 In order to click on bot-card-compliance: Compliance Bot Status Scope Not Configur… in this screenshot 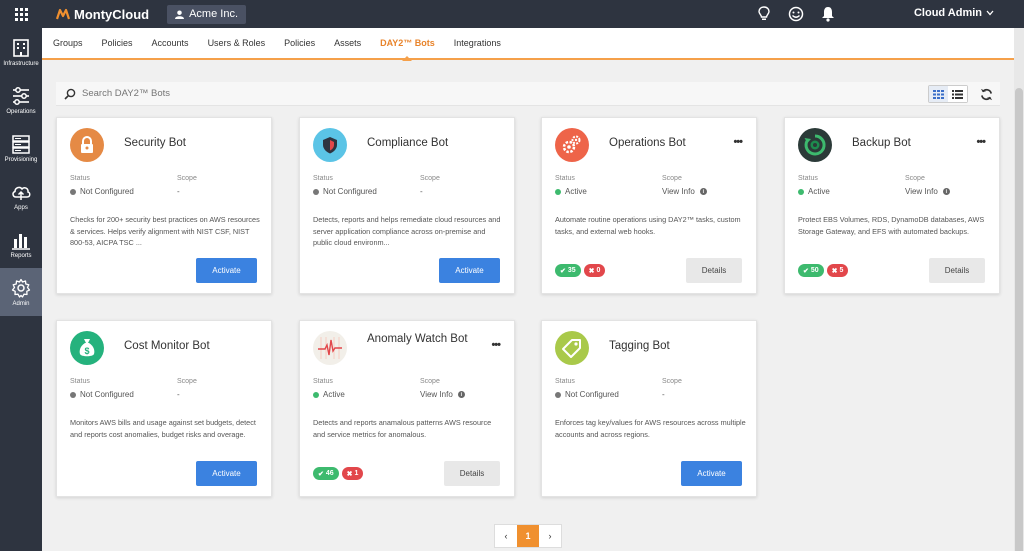, I will do `click(407, 205)`.